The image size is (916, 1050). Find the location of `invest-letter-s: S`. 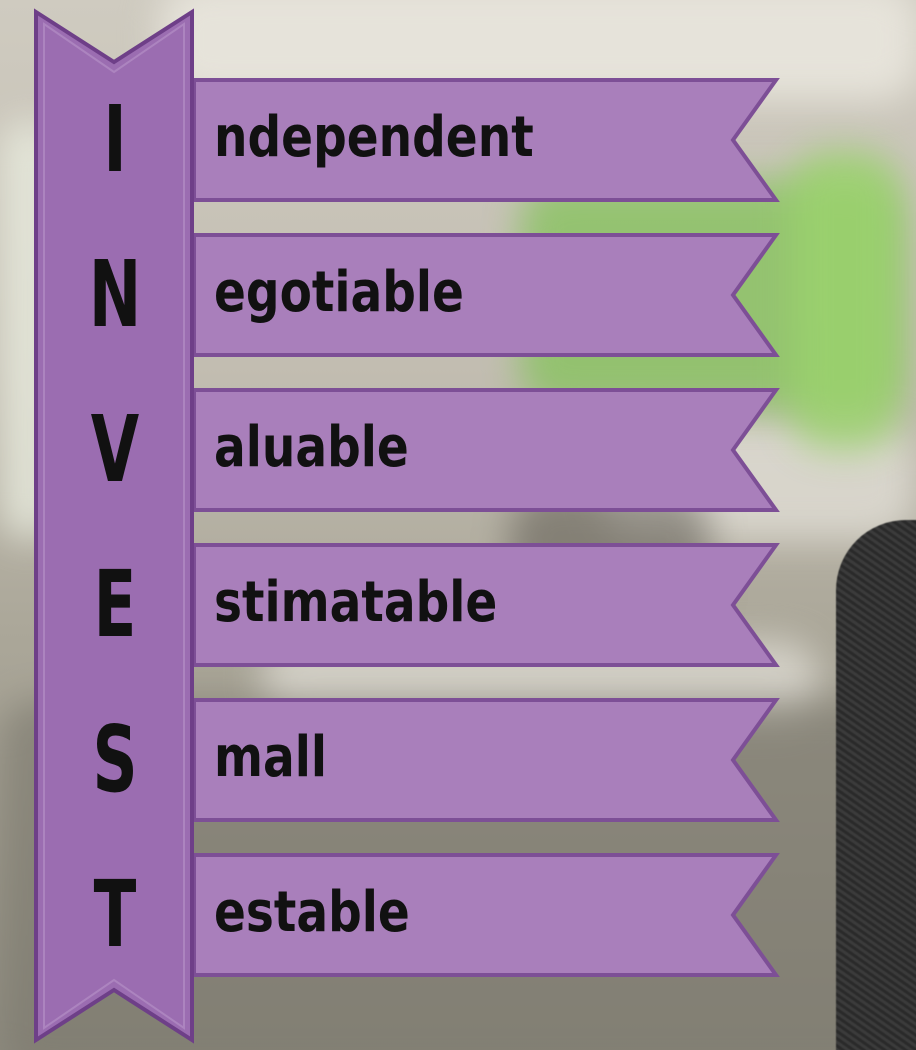

invest-letter-s: S is located at coordinates (115, 759).